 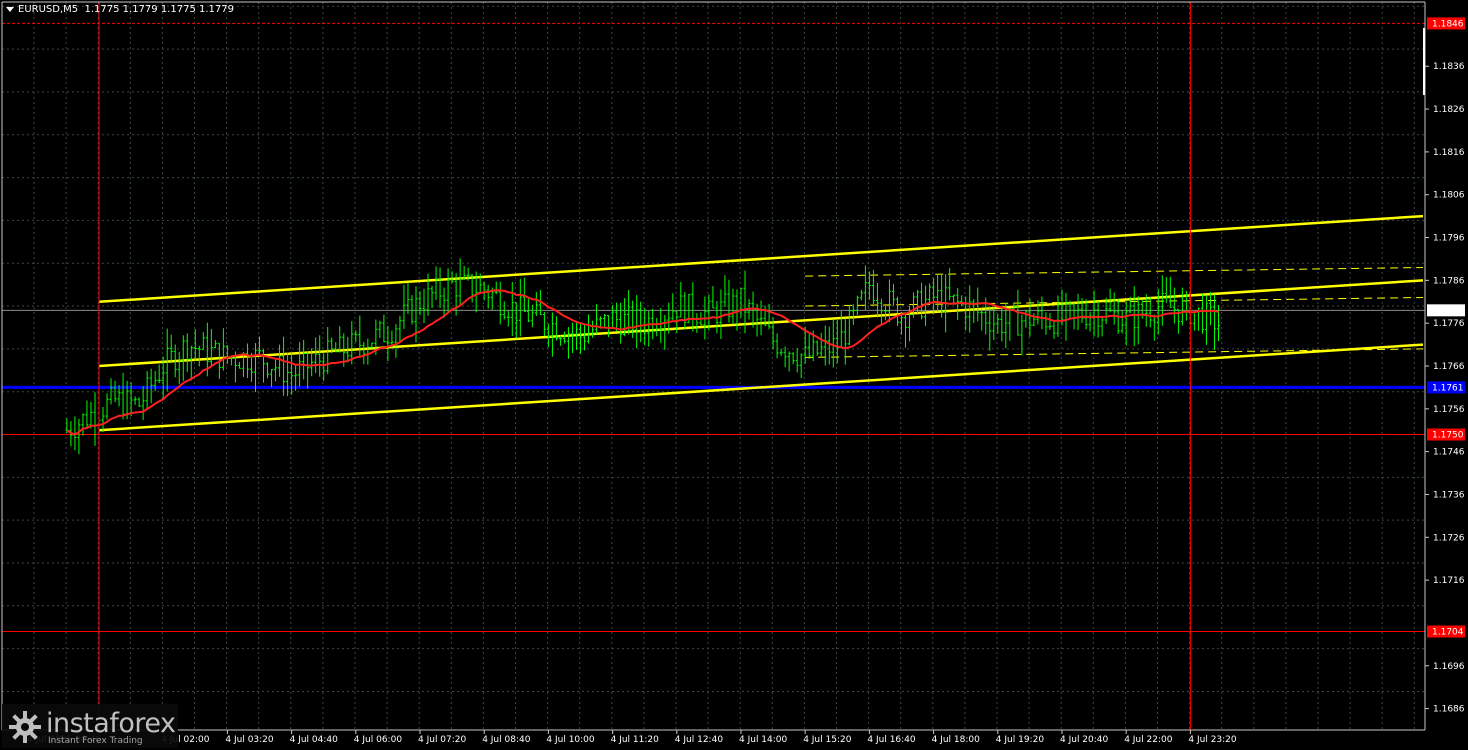 I want to click on y-tick-label: 1.1686, so click(x=1449, y=710).